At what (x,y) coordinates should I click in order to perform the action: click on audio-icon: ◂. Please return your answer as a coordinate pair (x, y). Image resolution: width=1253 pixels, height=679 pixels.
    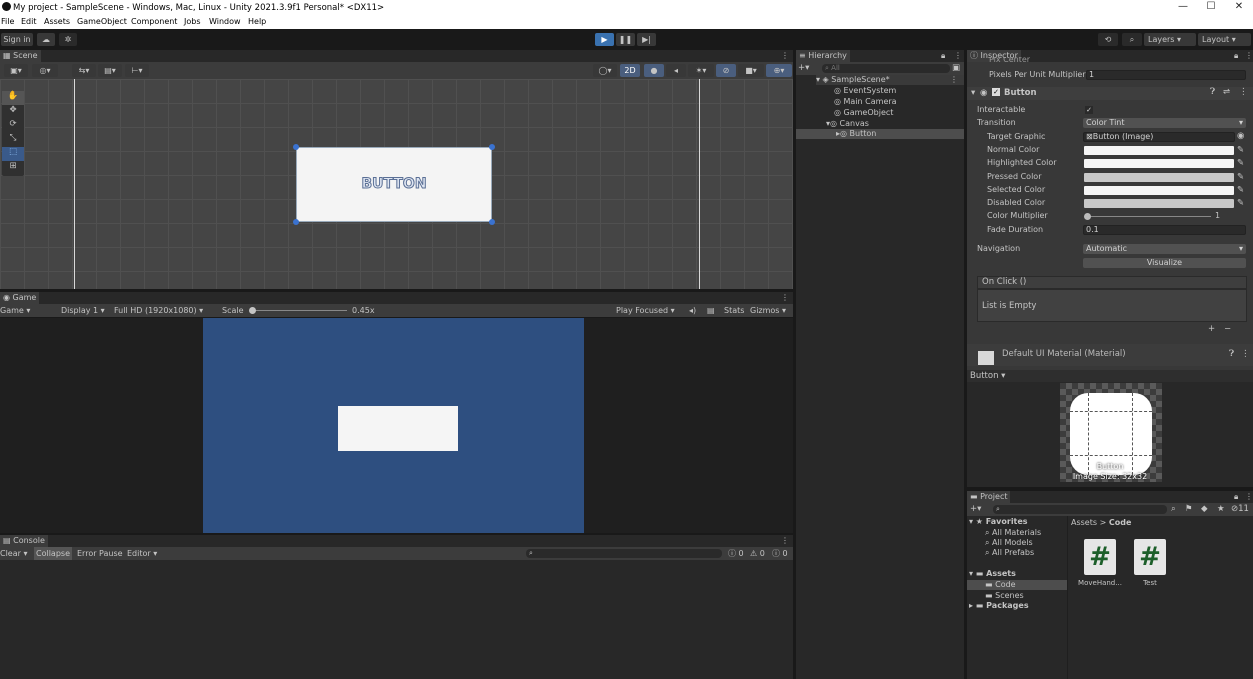
    Looking at the image, I should click on (676, 70).